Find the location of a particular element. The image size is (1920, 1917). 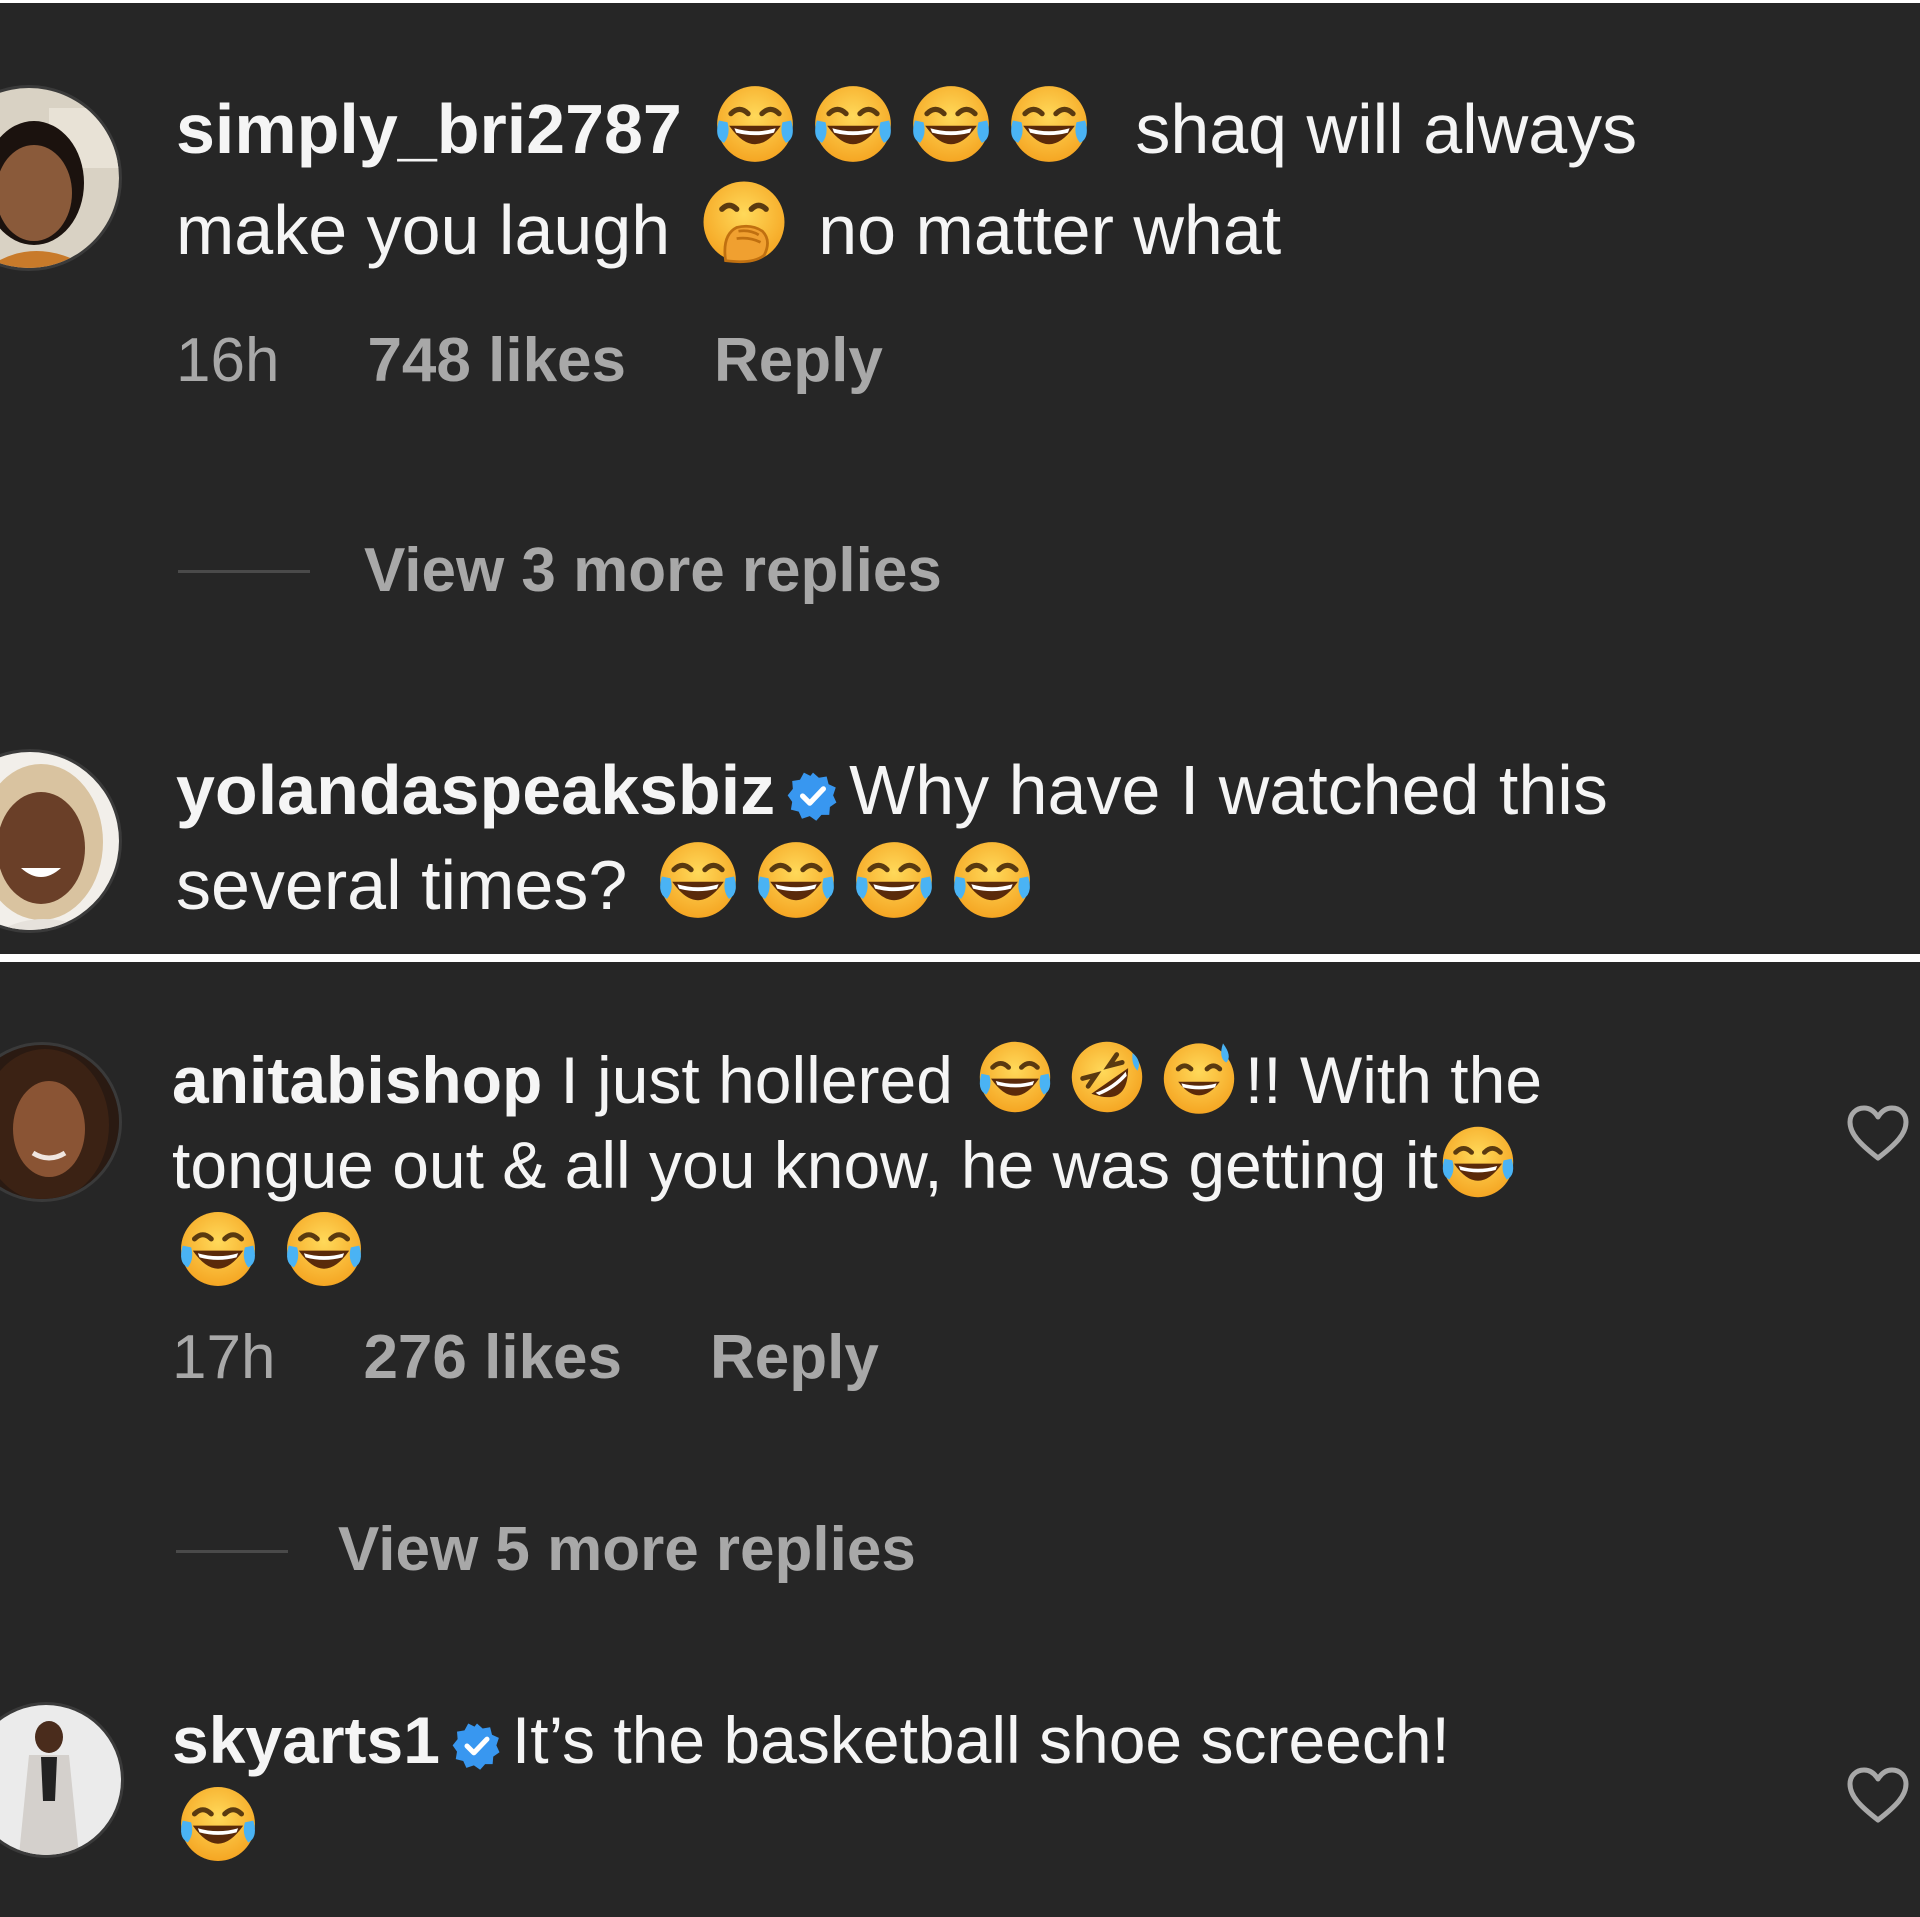

comment-likes: 748 likes is located at coordinates (496, 360).